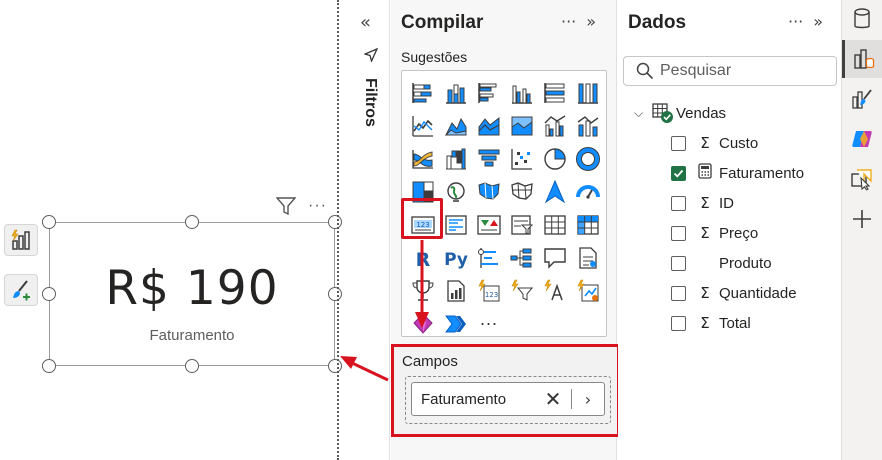  I want to click on resize-handle-bottom, so click(192, 366).